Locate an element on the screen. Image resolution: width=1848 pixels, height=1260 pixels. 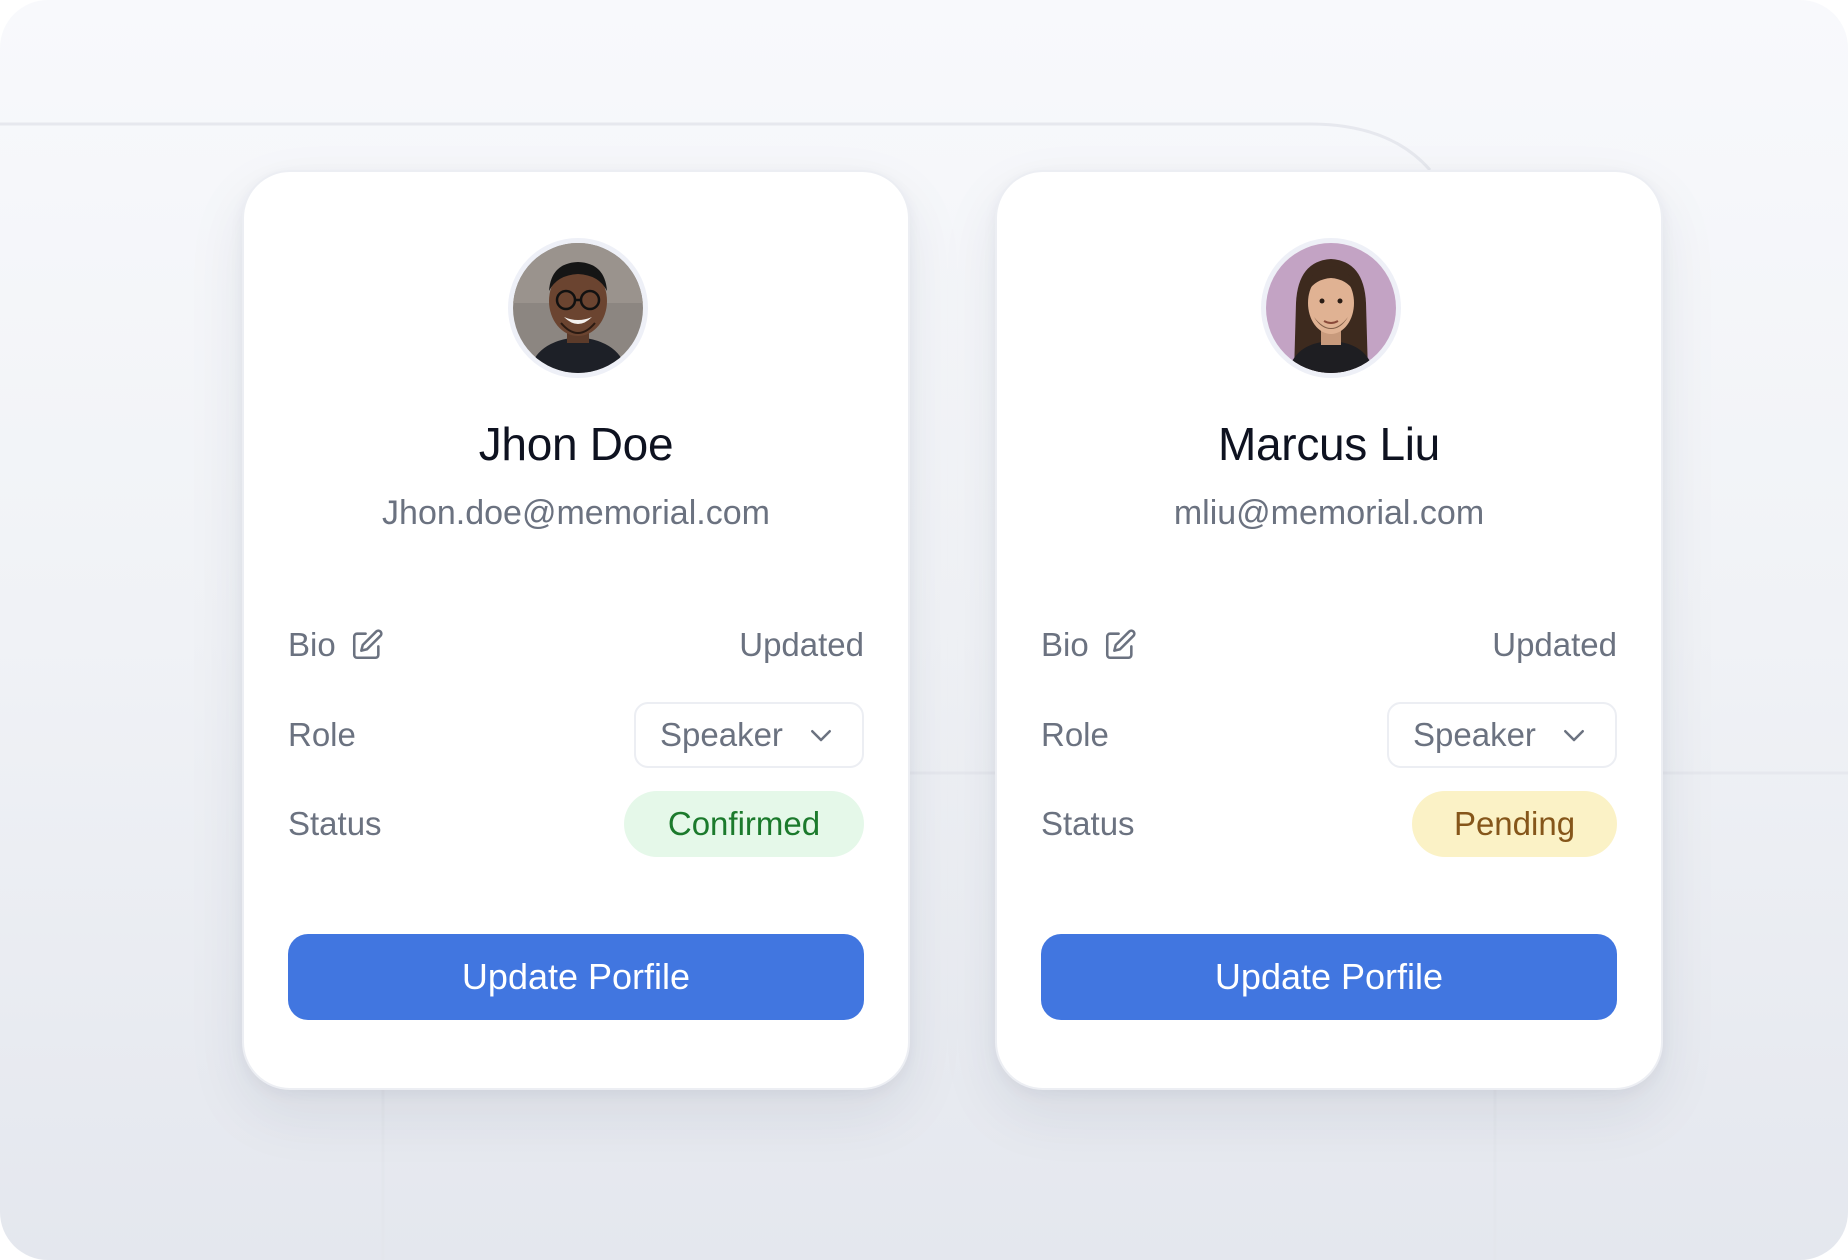
status-badge: Pending is located at coordinates (1514, 824).